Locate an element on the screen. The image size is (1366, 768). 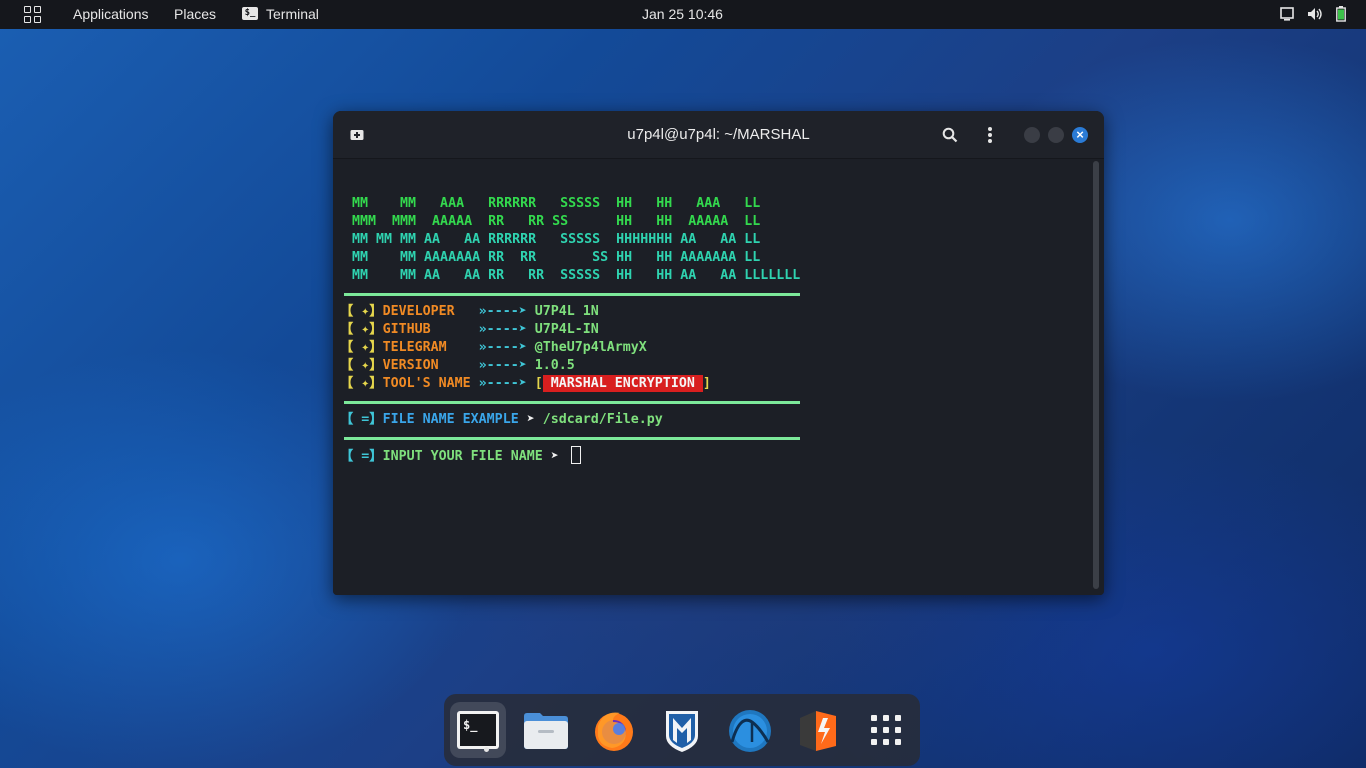
info-line-telegram: 【 ✦】TELEGRAM »----➤ @TheU7p4lArmyX is located at coordinates (493, 347).